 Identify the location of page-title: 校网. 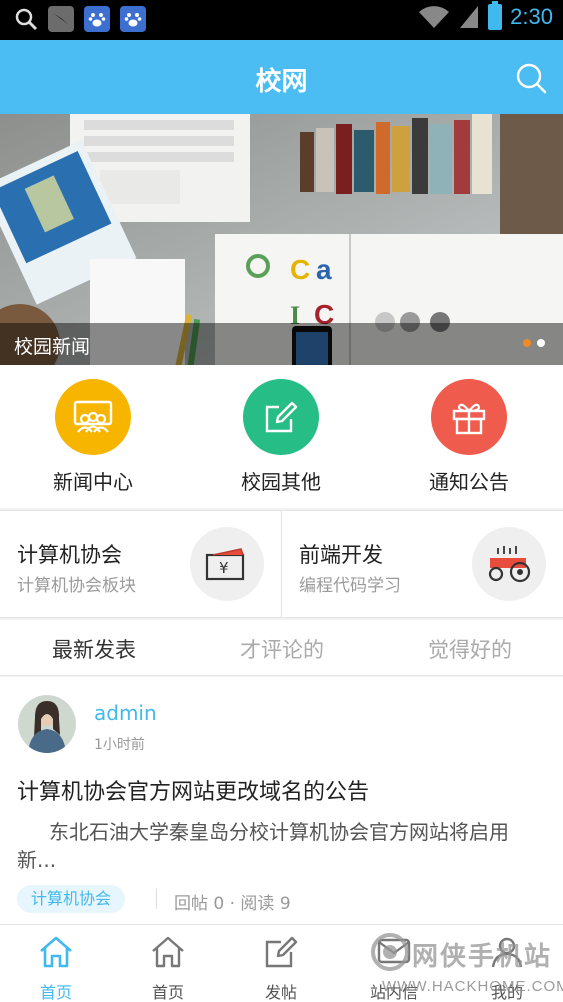
(281, 82).